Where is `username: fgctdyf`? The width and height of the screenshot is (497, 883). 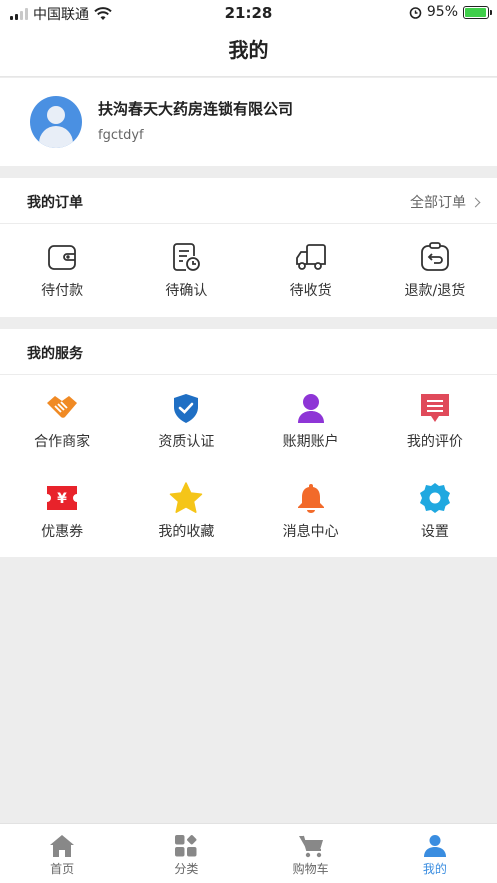
username: fgctdyf is located at coordinates (121, 135).